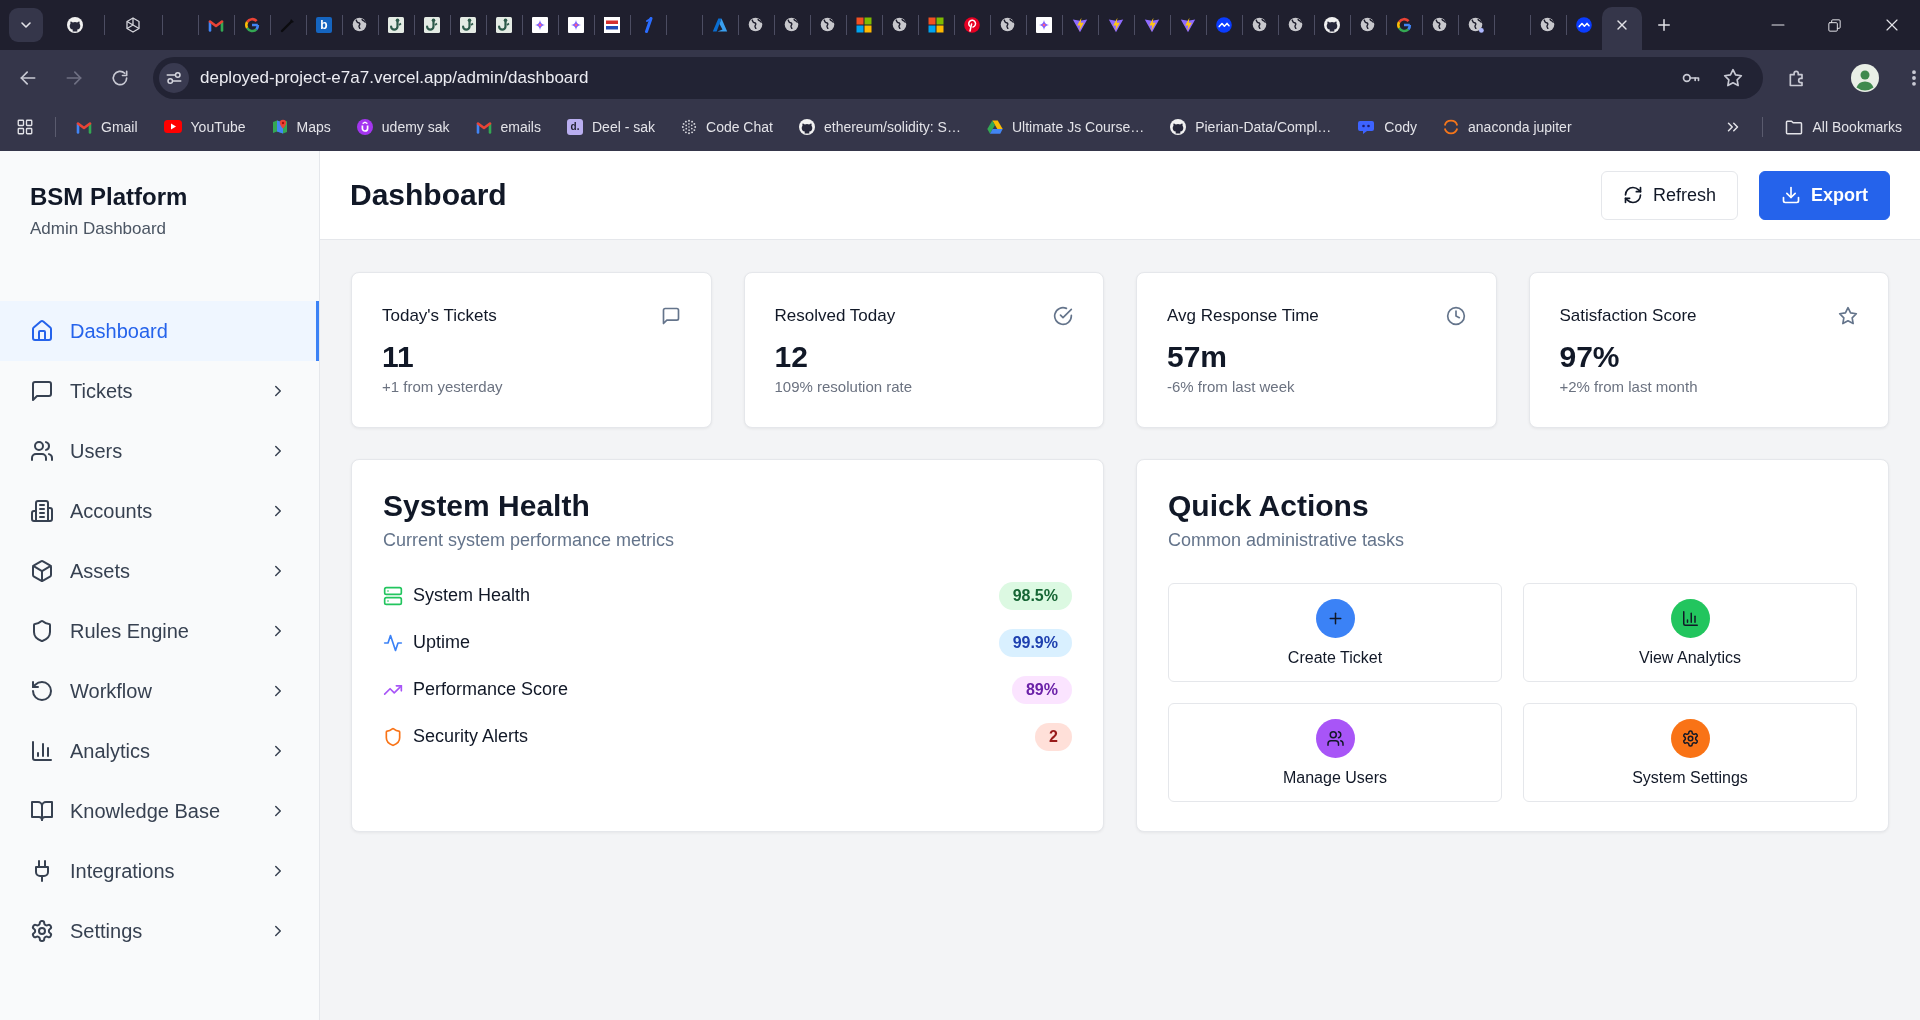  I want to click on stat-note: 109% resolution rate, so click(844, 387).